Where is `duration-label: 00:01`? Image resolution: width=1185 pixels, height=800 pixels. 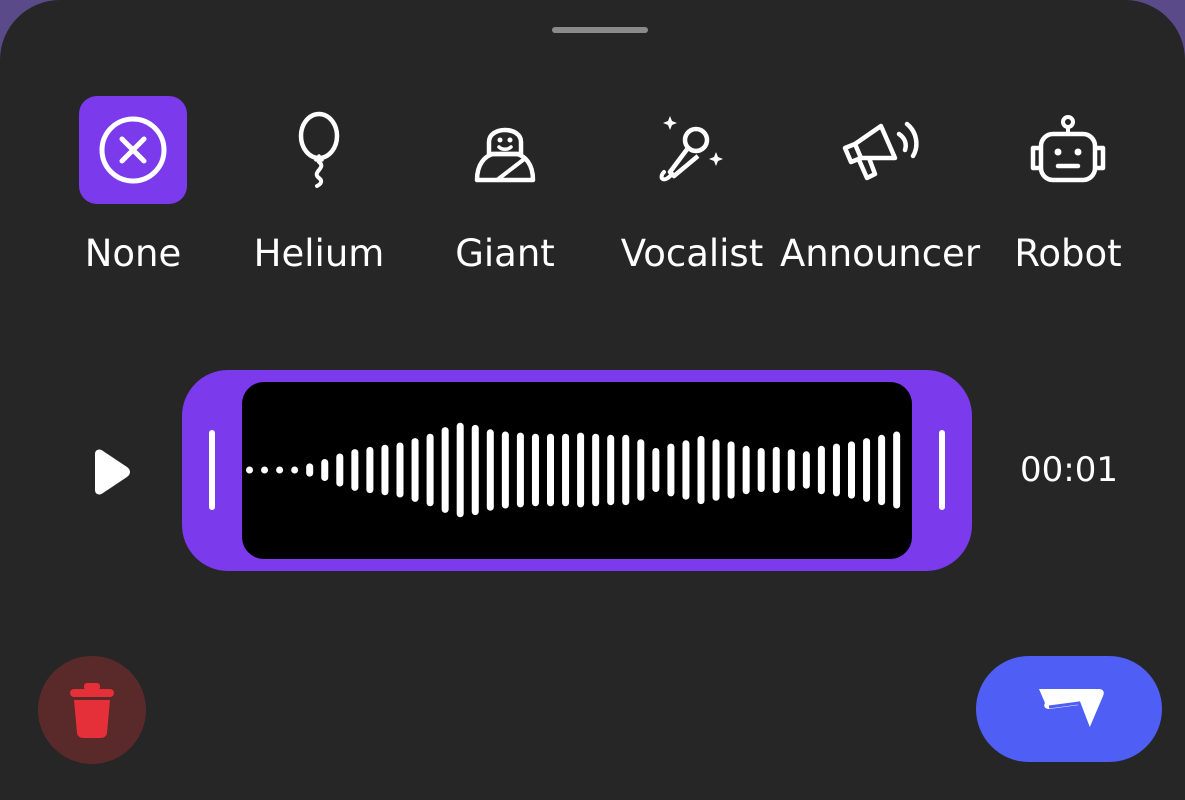
duration-label: 00:01 is located at coordinates (1069, 470).